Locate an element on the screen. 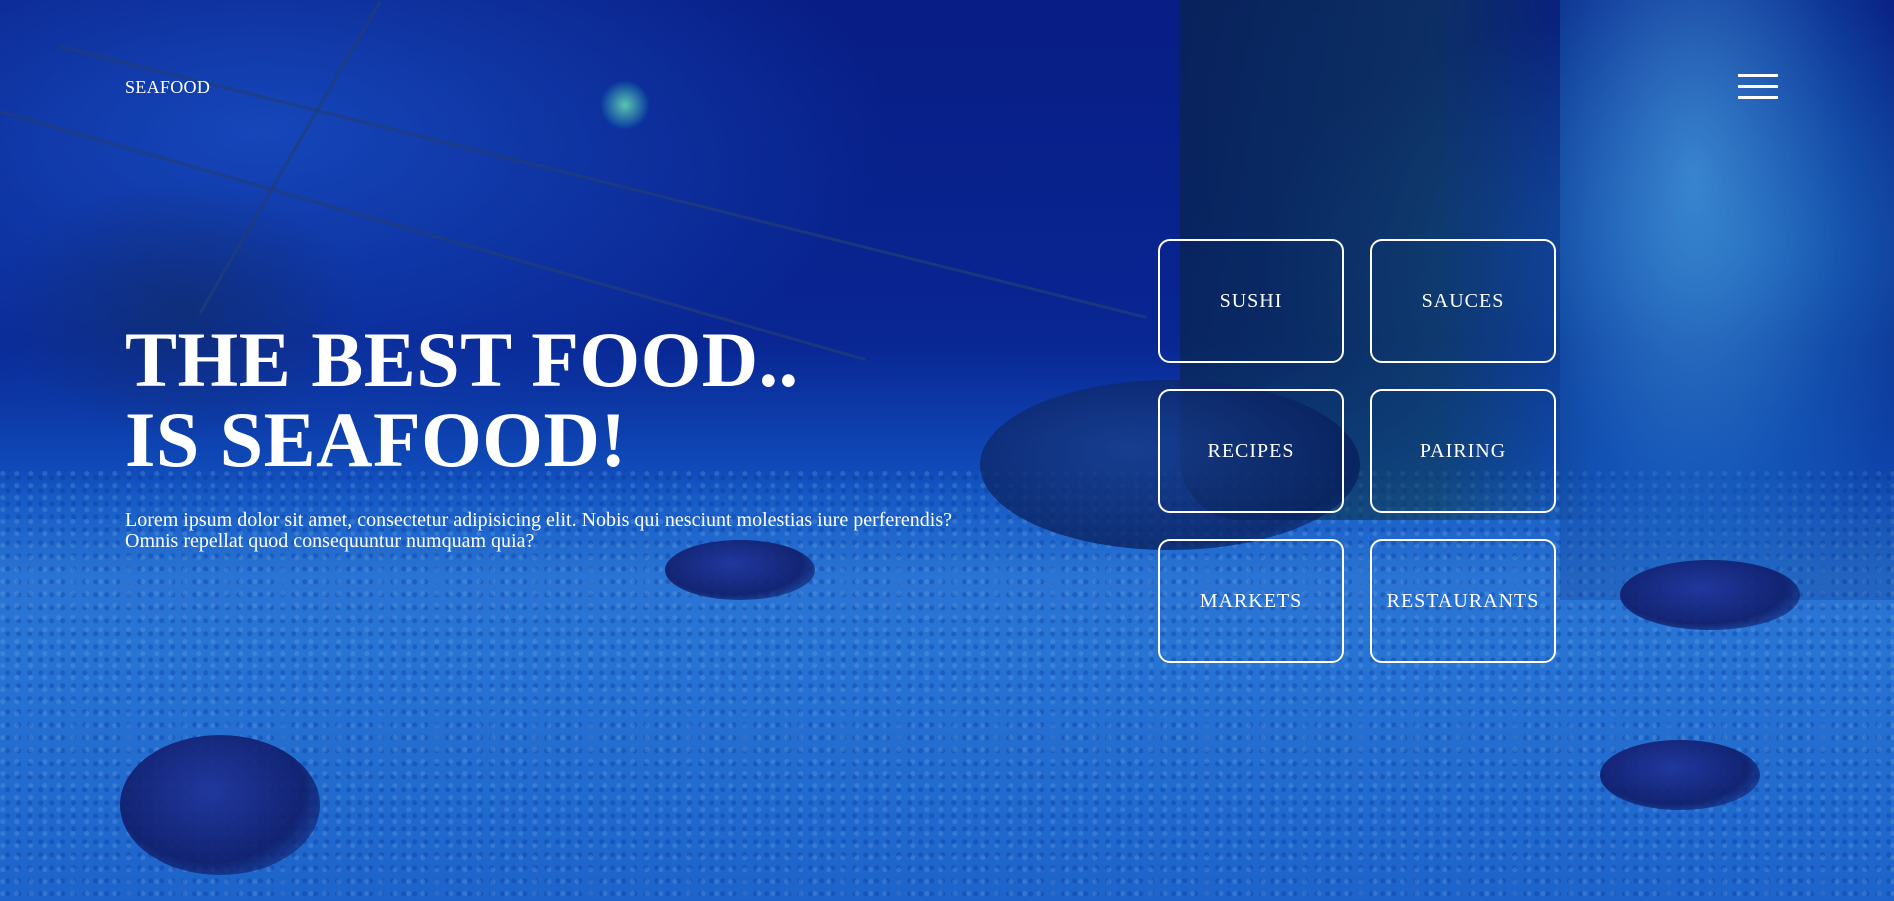 Image resolution: width=1894 pixels, height=901 pixels. category-sushi-button: SUSHI is located at coordinates (1251, 301).